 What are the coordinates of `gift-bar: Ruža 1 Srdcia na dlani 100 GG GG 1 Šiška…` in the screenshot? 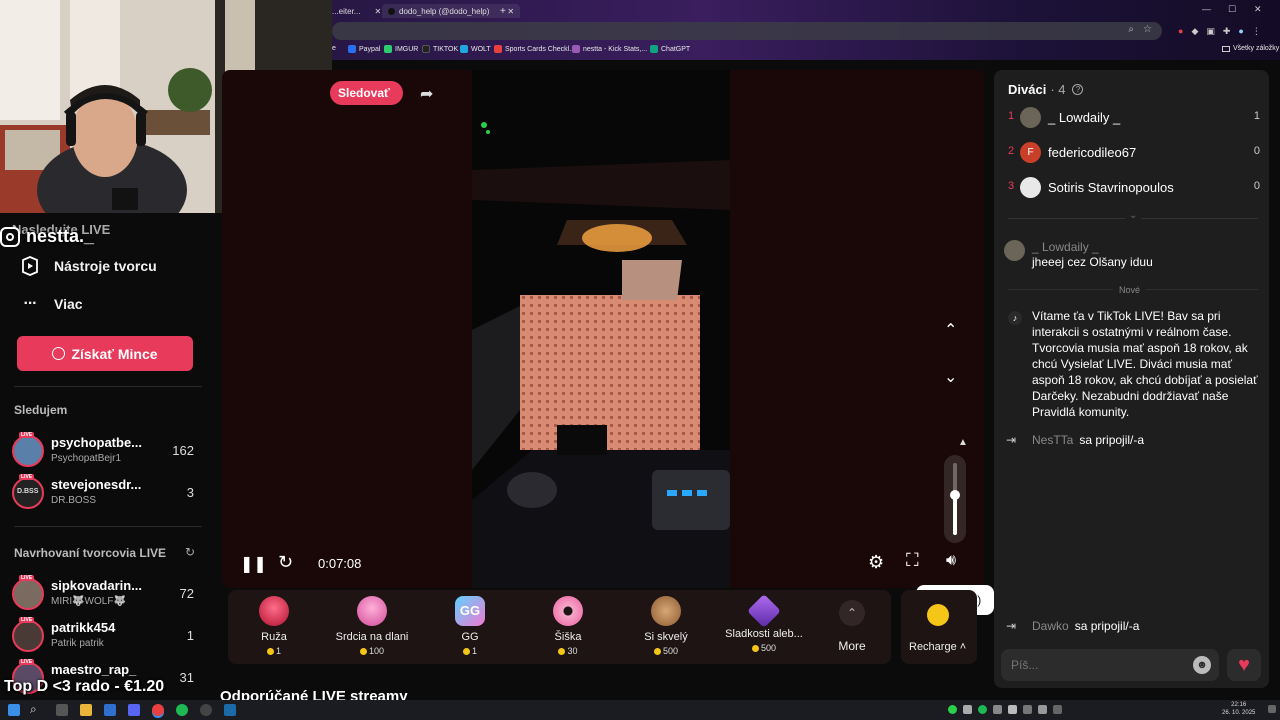 It's located at (559, 627).